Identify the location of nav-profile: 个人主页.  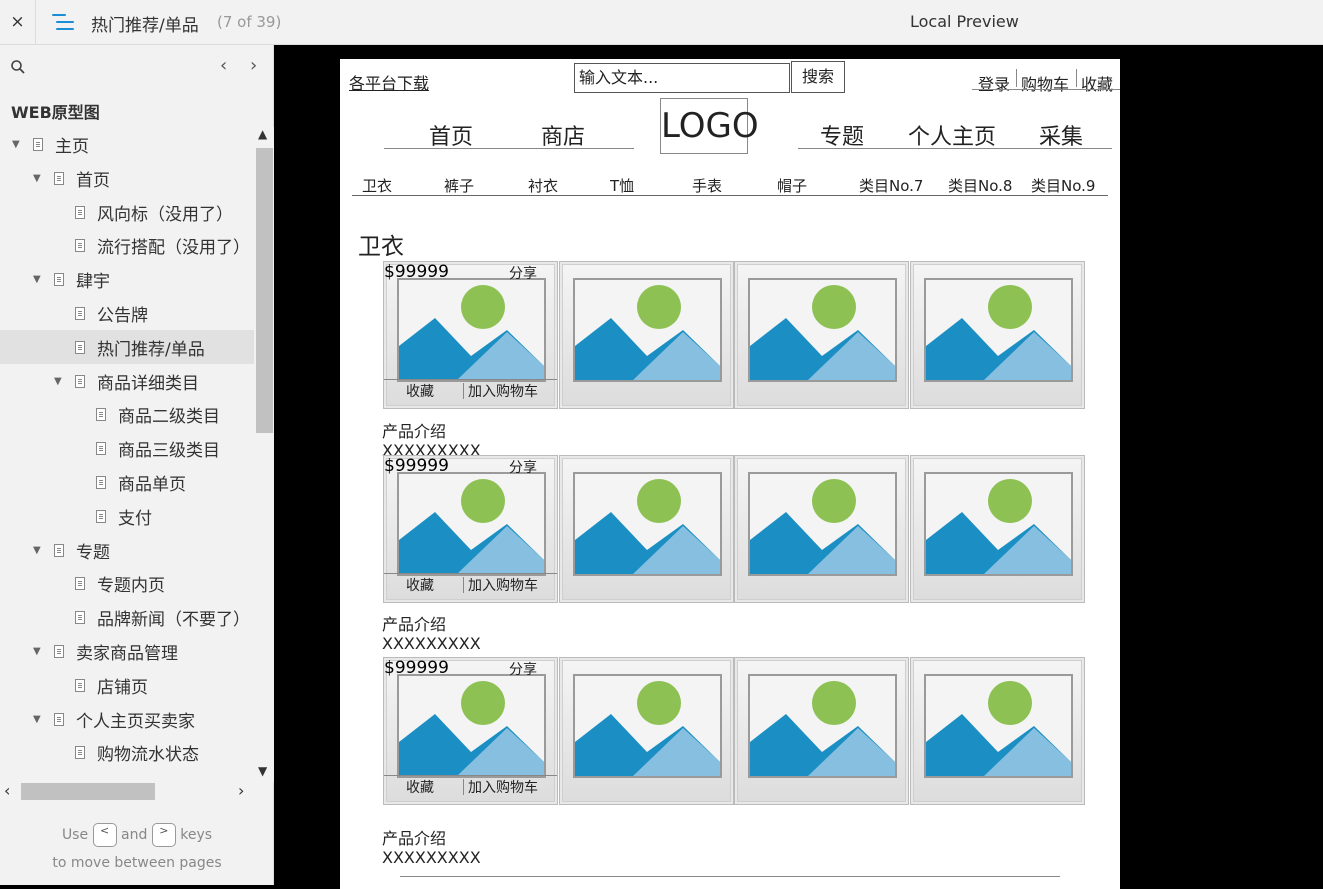
(952, 135).